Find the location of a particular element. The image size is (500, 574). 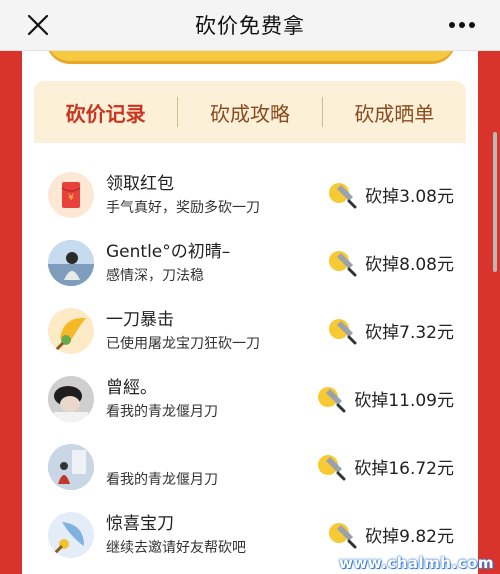

close-icon is located at coordinates (38, 25).